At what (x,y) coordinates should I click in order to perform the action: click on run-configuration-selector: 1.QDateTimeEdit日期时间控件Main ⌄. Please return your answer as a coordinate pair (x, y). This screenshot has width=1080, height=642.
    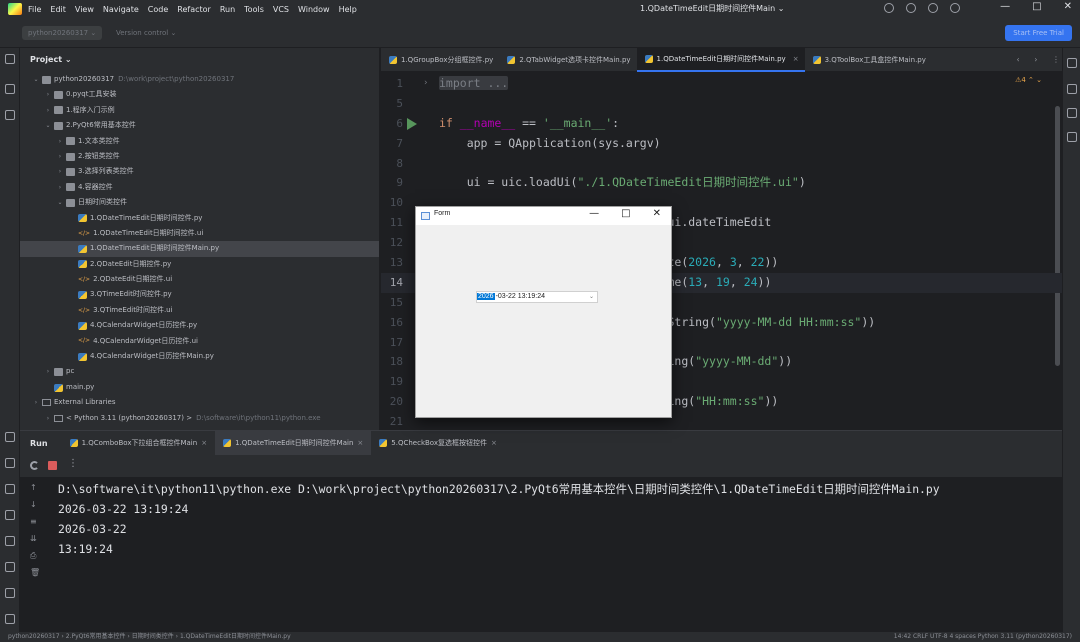
    Looking at the image, I should click on (712, 8).